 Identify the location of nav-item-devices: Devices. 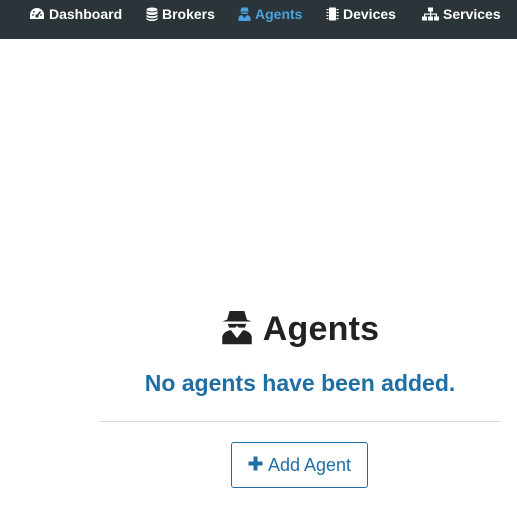
(361, 14).